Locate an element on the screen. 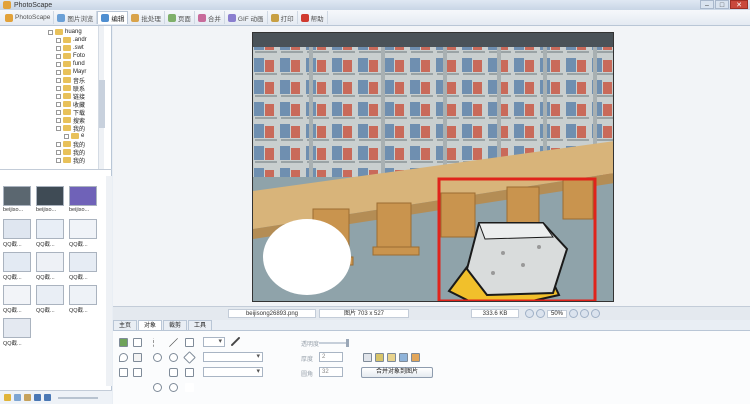 The image size is (750, 404). paste-icon is located at coordinates (391, 357).